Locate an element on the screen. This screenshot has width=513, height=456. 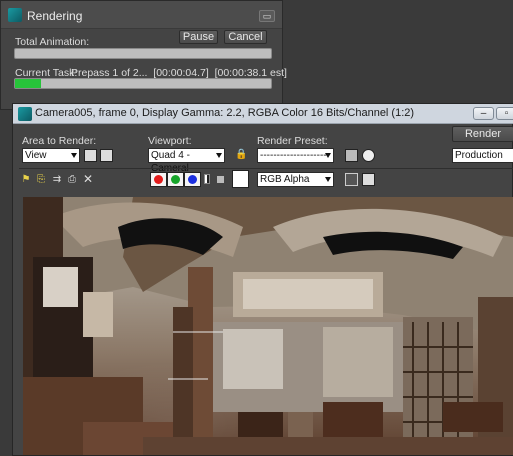
current-task-progress is located at coordinates (143, 83).